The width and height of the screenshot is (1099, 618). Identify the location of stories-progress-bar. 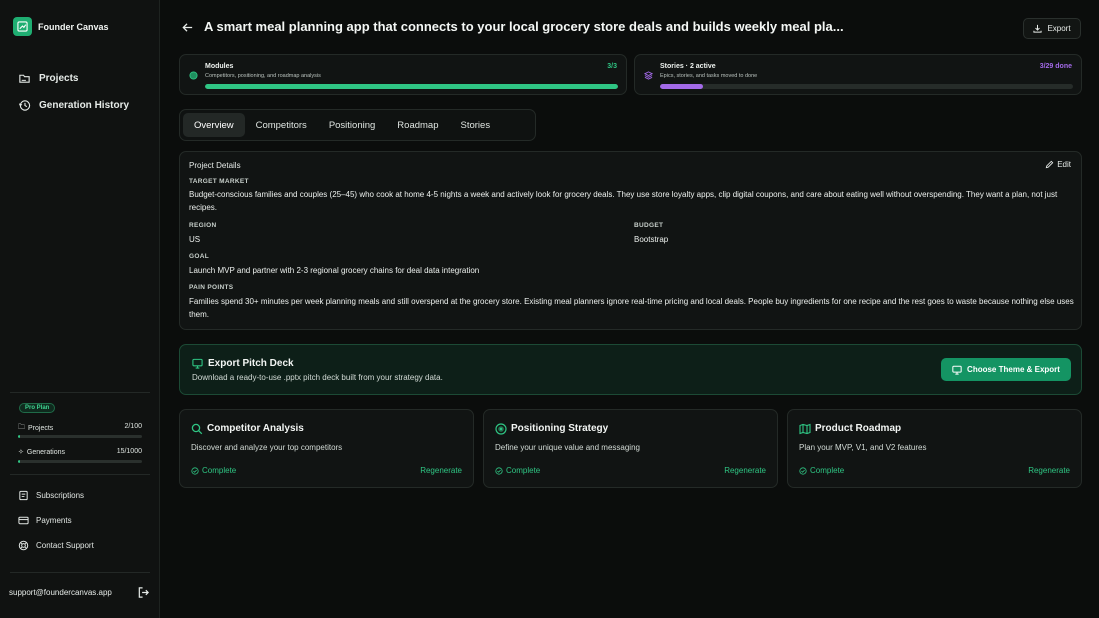
(866, 86).